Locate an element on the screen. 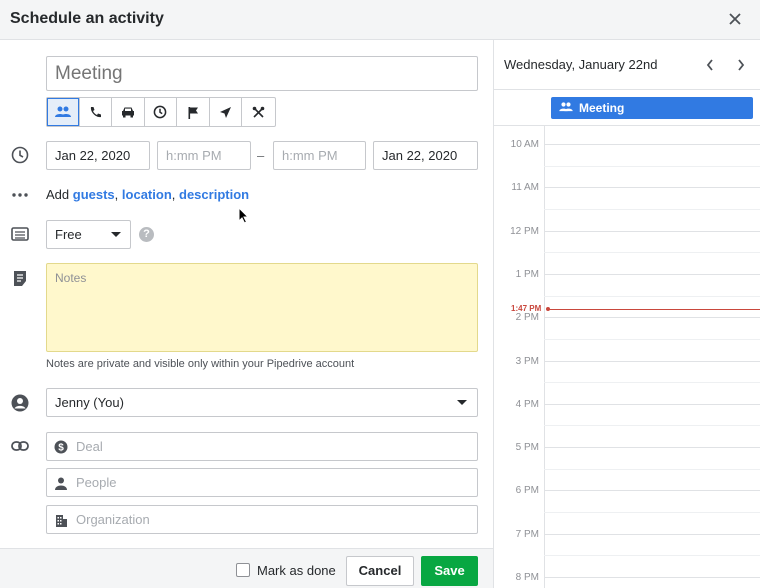 Image resolution: width=760 pixels, height=588 pixels. end-time-input: h:mm PM is located at coordinates (319, 155).